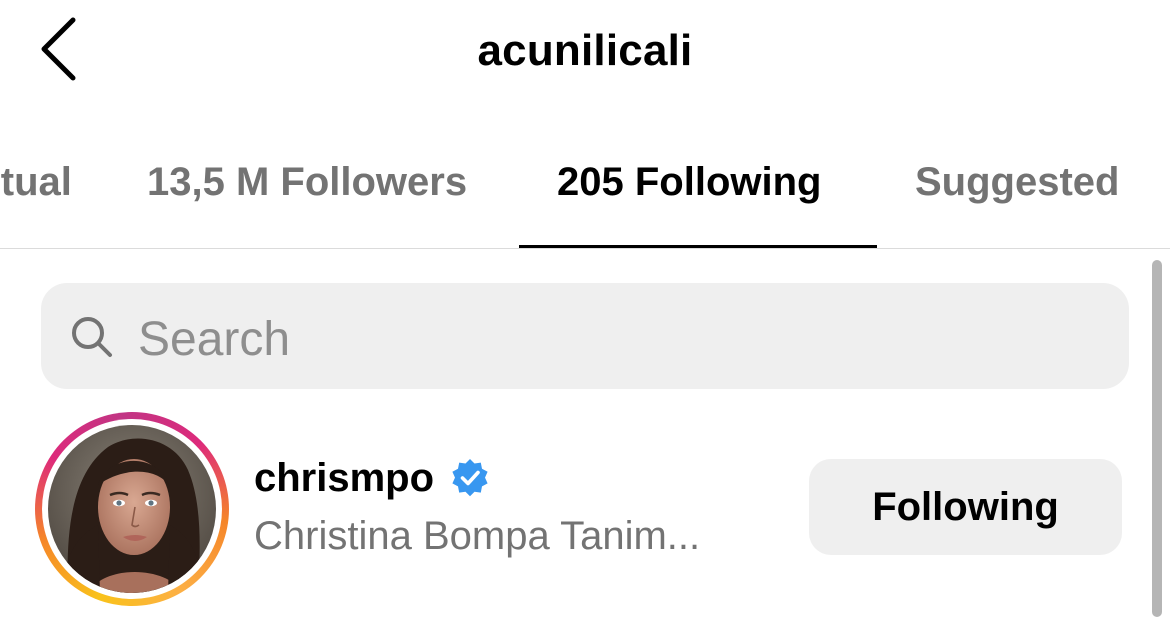  What do you see at coordinates (965, 507) in the screenshot?
I see `following-button: Following` at bounding box center [965, 507].